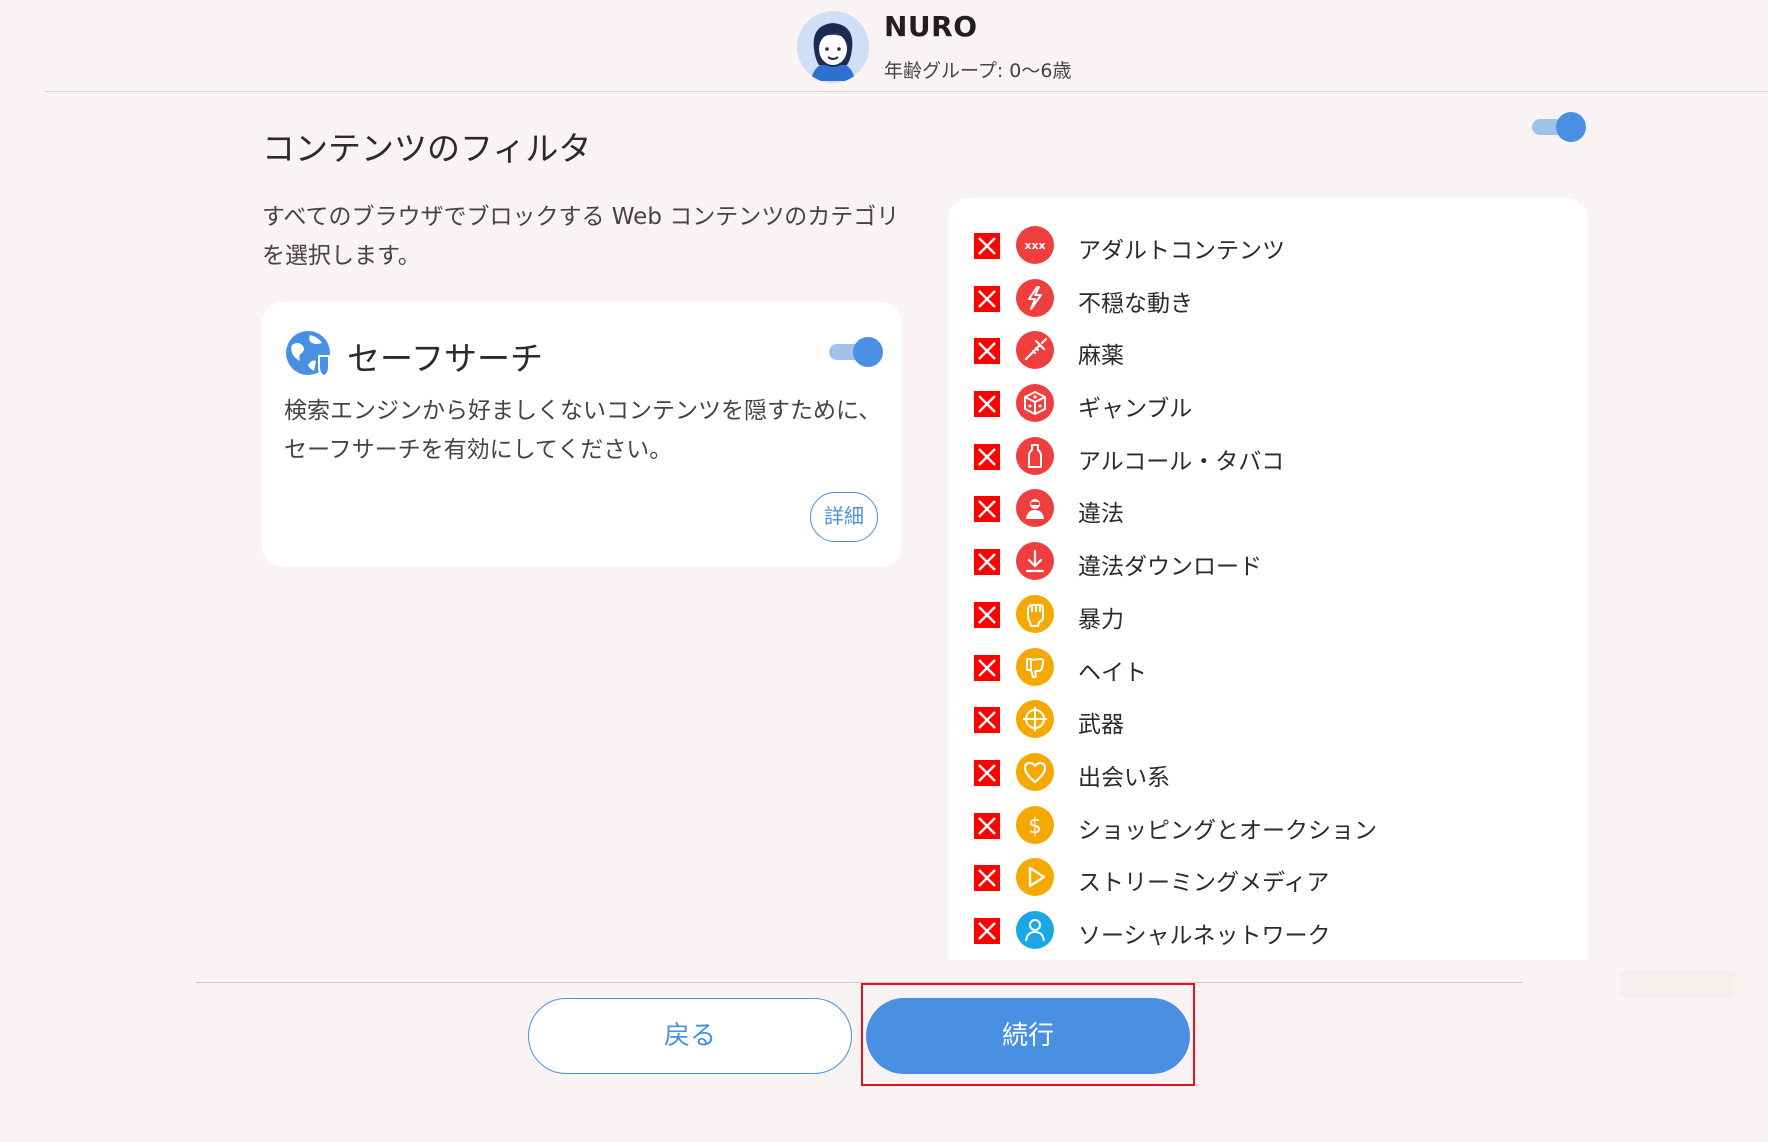 The height and width of the screenshot is (1142, 1768). Describe the element at coordinates (1268, 404) in the screenshot. I see `category-item: ギャンブル` at that location.